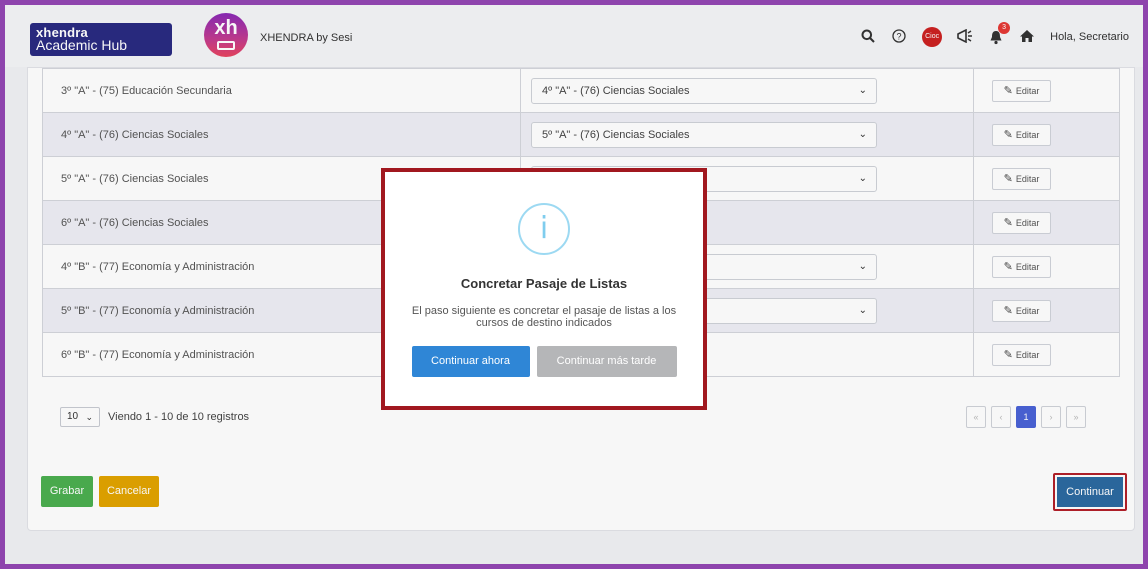 Image resolution: width=1148 pixels, height=569 pixels. I want to click on continue-later-button: Continuar más tarde, so click(606, 361).